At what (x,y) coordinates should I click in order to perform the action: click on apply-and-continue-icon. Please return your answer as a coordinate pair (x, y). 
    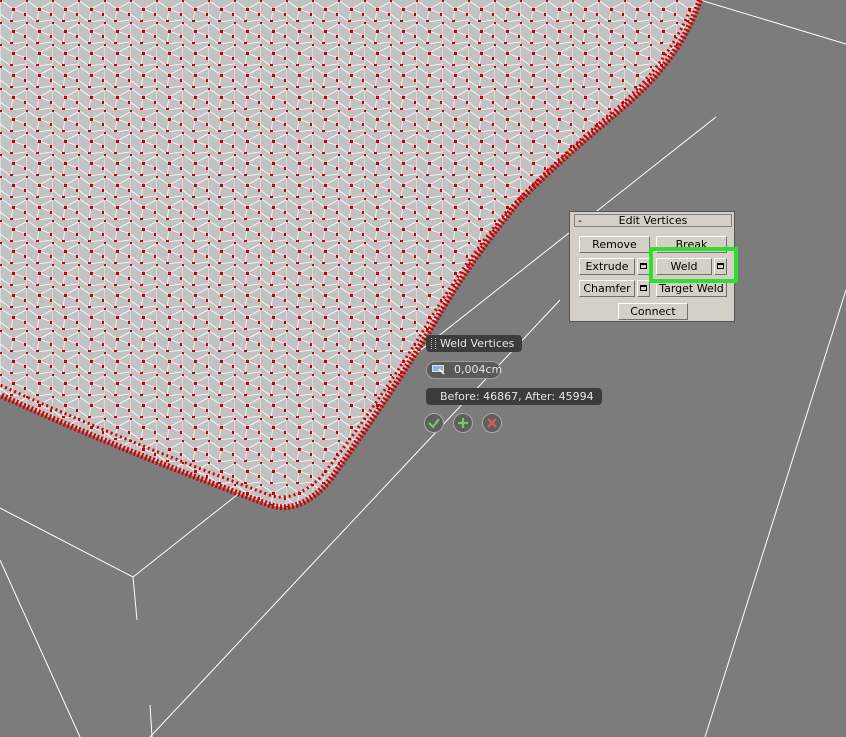
    Looking at the image, I should click on (463, 423).